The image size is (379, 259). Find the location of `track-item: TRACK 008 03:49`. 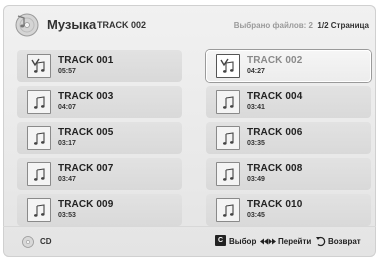

track-item: TRACK 008 03:49 is located at coordinates (288, 174).